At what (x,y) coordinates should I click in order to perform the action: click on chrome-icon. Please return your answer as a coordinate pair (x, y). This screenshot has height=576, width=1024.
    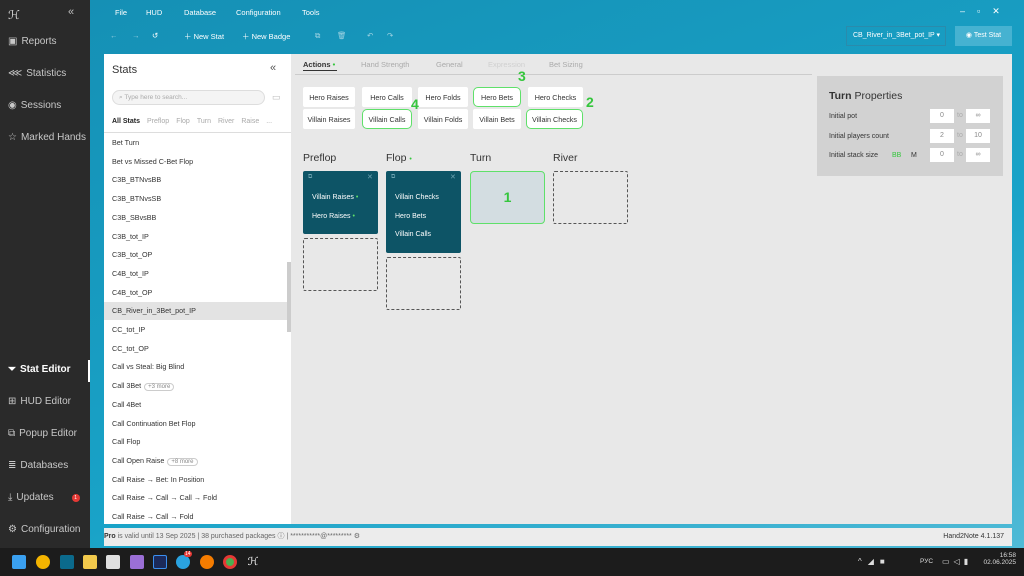
    Looking at the image, I should click on (230, 562).